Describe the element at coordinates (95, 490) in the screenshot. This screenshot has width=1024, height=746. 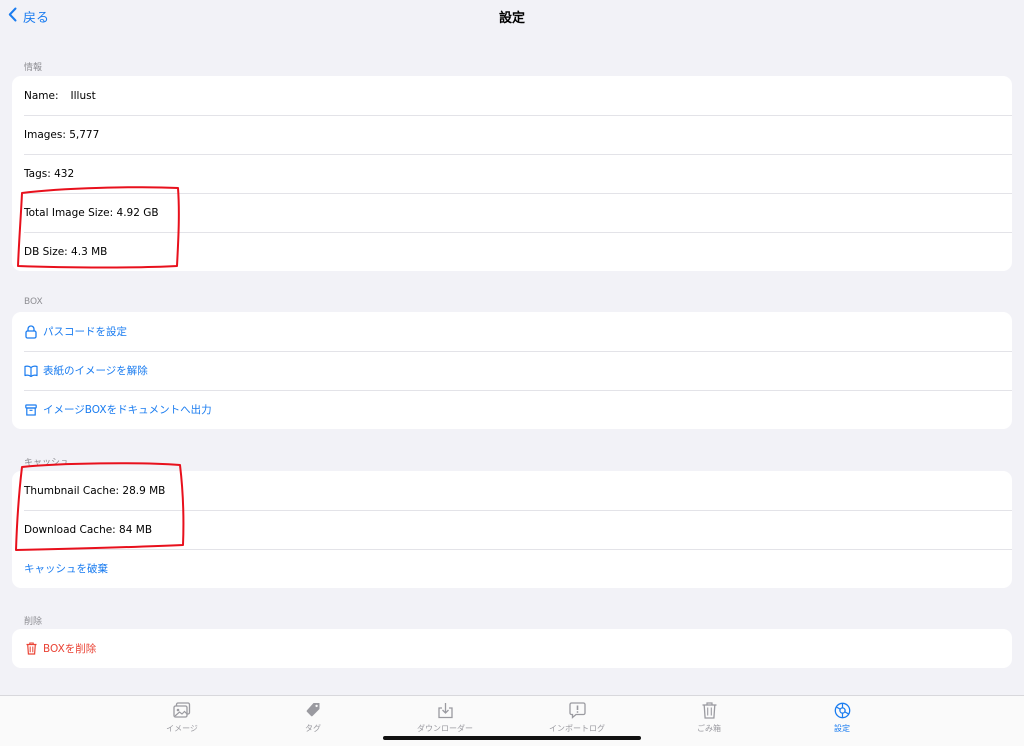
I see `thumbnail-cache: Thumbnail Cache: 28.9 MB` at that location.